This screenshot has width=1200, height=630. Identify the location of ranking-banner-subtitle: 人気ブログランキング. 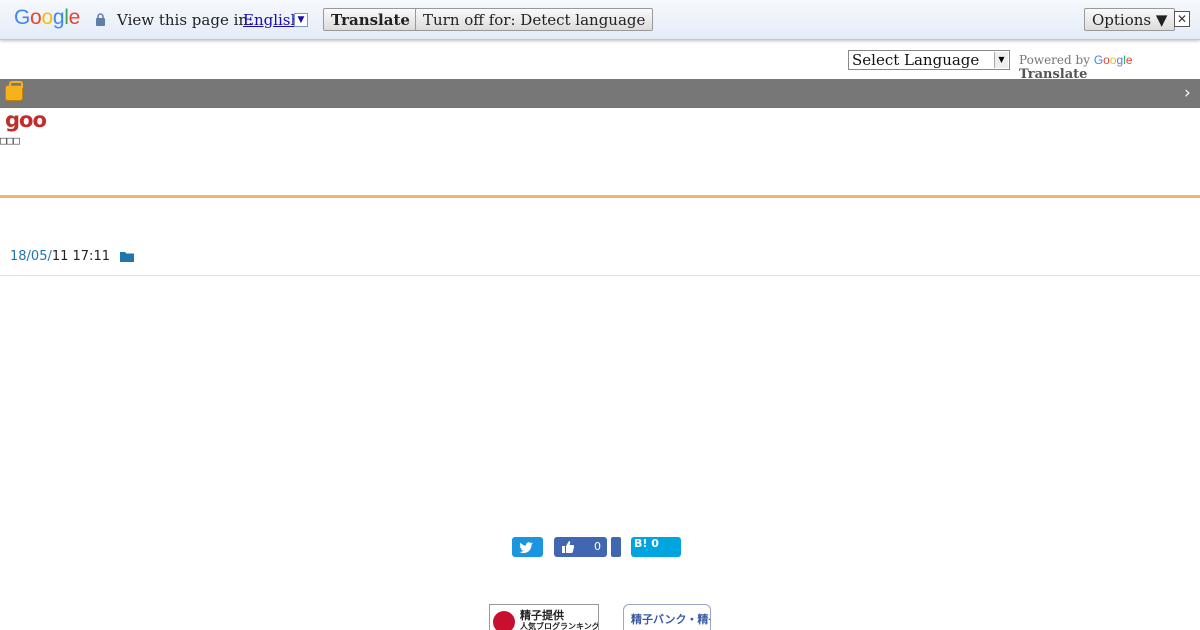
(559, 626).